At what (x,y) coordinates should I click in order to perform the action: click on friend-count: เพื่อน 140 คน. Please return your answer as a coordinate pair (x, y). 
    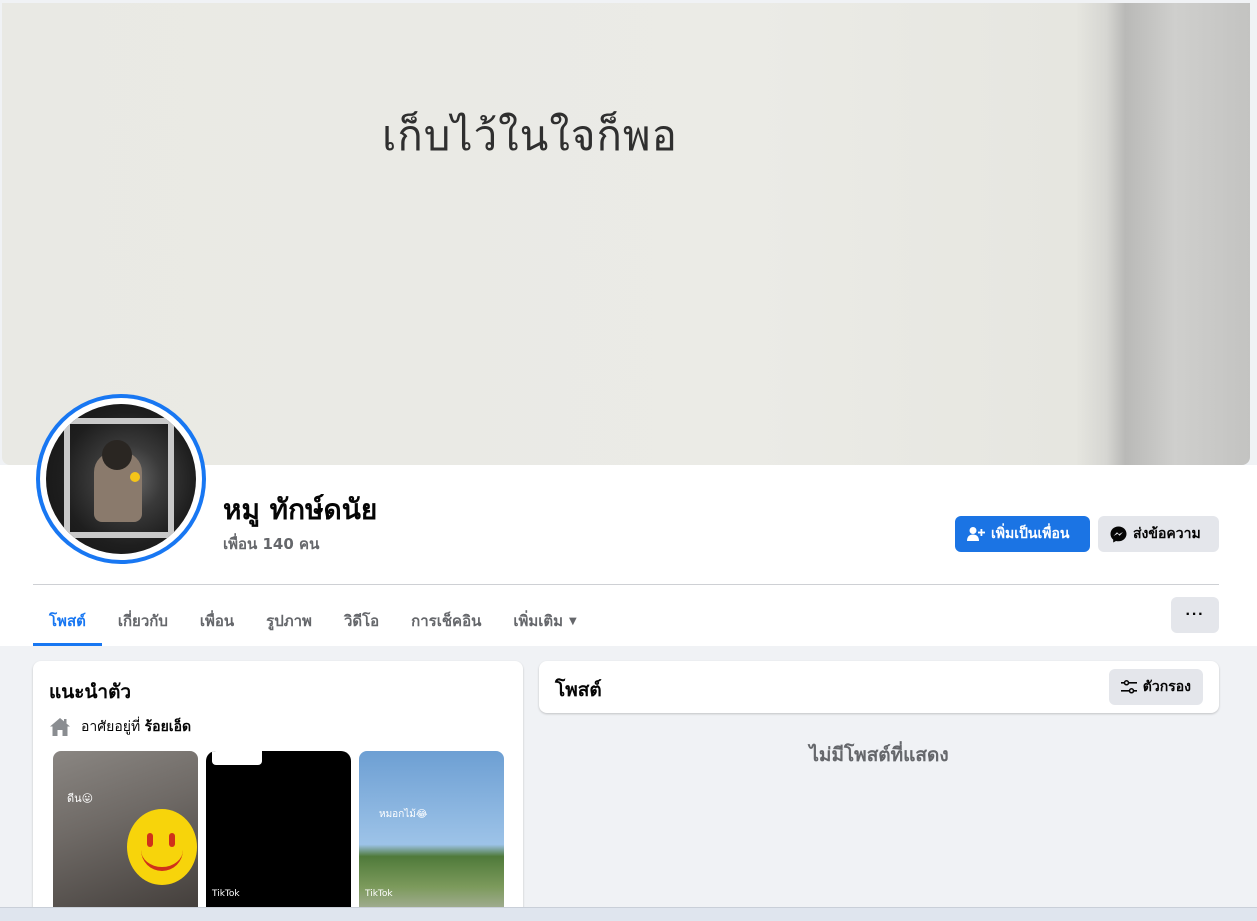
    Looking at the image, I should click on (271, 544).